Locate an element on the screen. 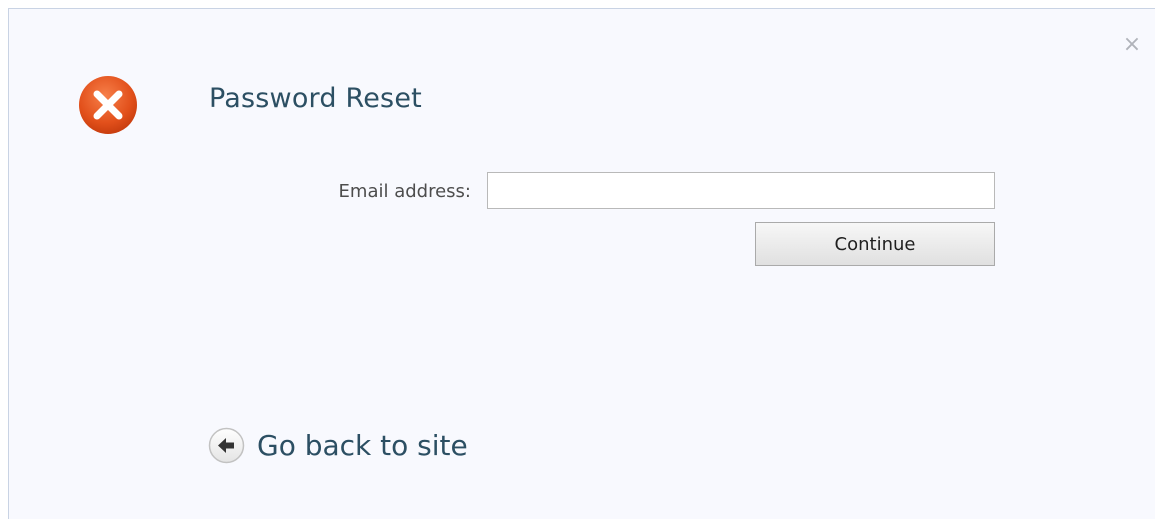  arrow-left-icon is located at coordinates (226, 445).